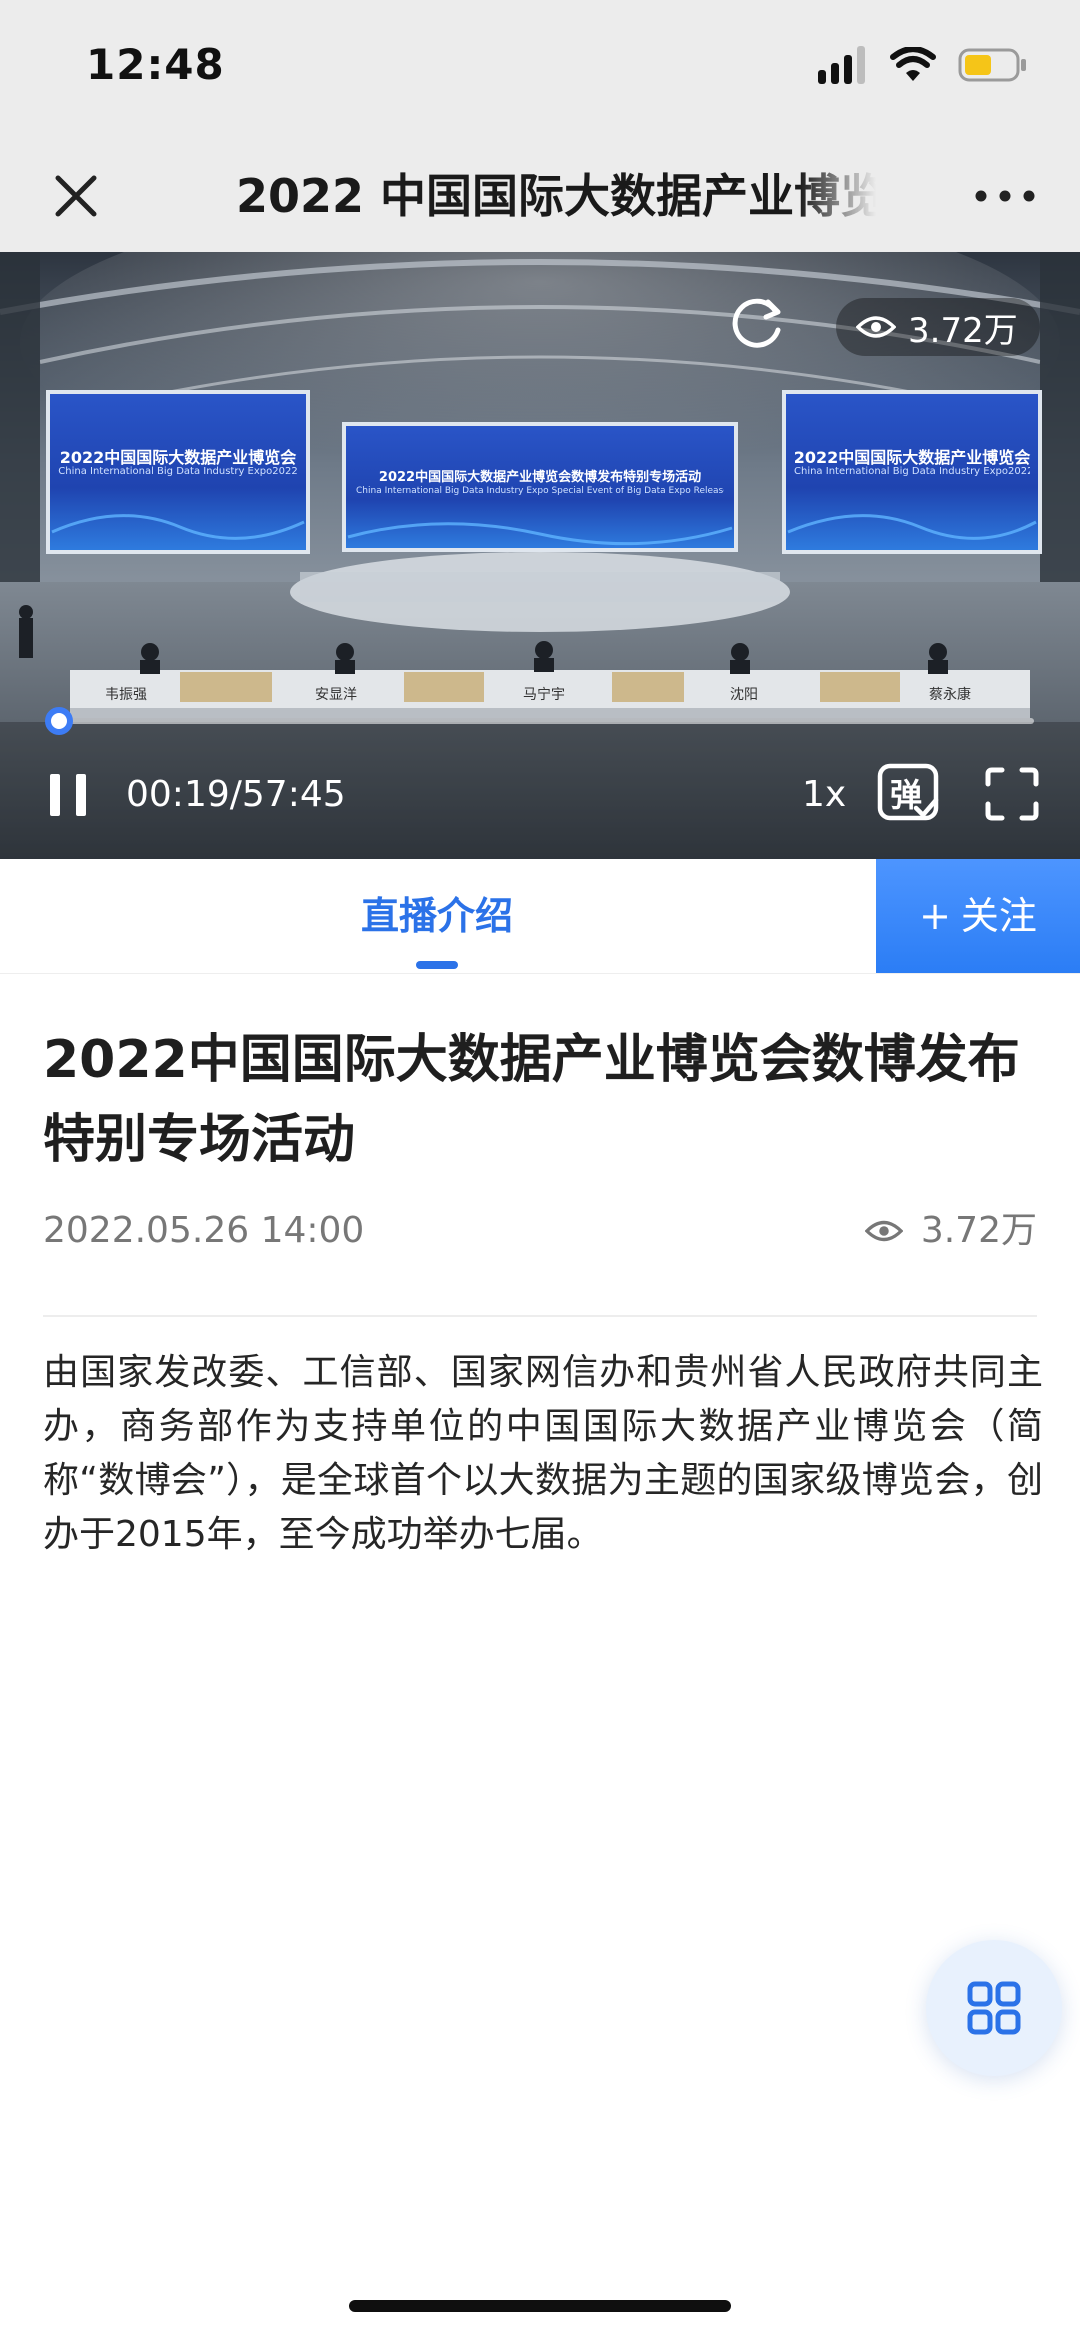 This screenshot has height=2337, width=1080. What do you see at coordinates (913, 64) in the screenshot?
I see `wifi-icon` at bounding box center [913, 64].